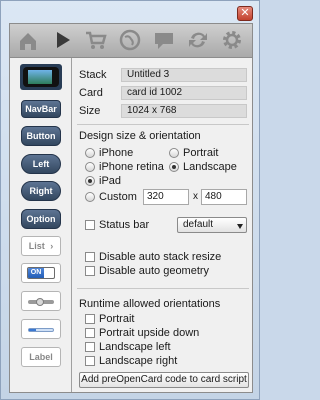  What do you see at coordinates (90, 271) in the screenshot?
I see `disable-geometry-checkbox` at bounding box center [90, 271].